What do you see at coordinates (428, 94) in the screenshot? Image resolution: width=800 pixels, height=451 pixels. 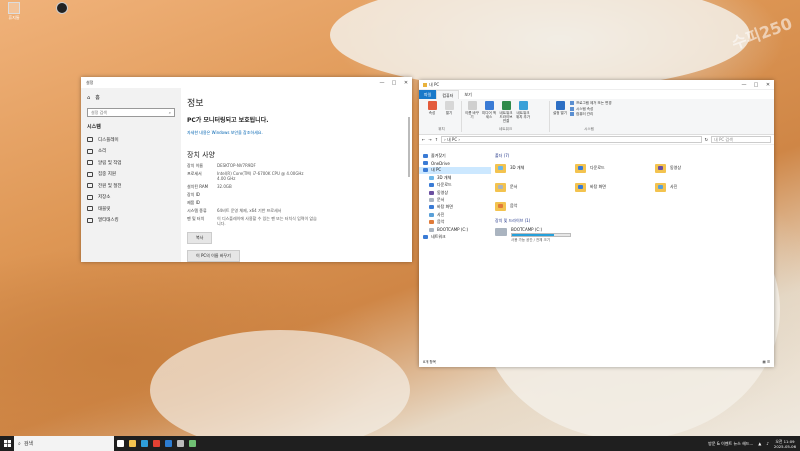 I see `tab-file: 파일` at bounding box center [428, 94].